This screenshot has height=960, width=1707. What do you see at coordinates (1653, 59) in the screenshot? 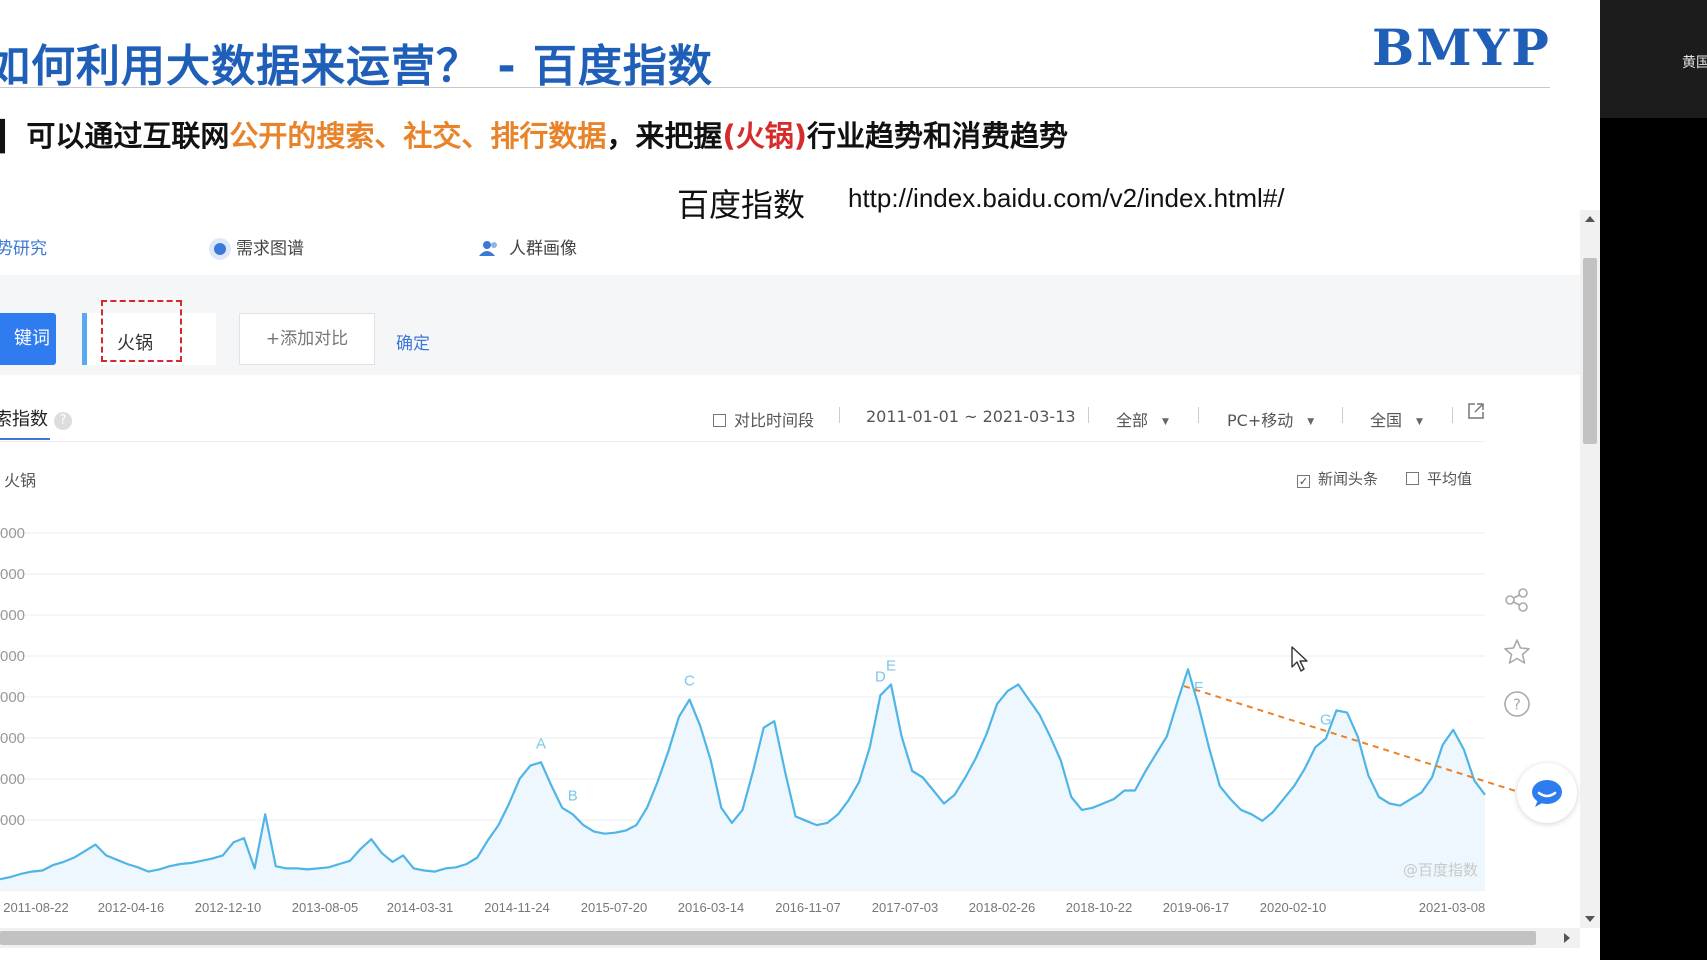
I see `participant-tile: 黄国` at bounding box center [1653, 59].